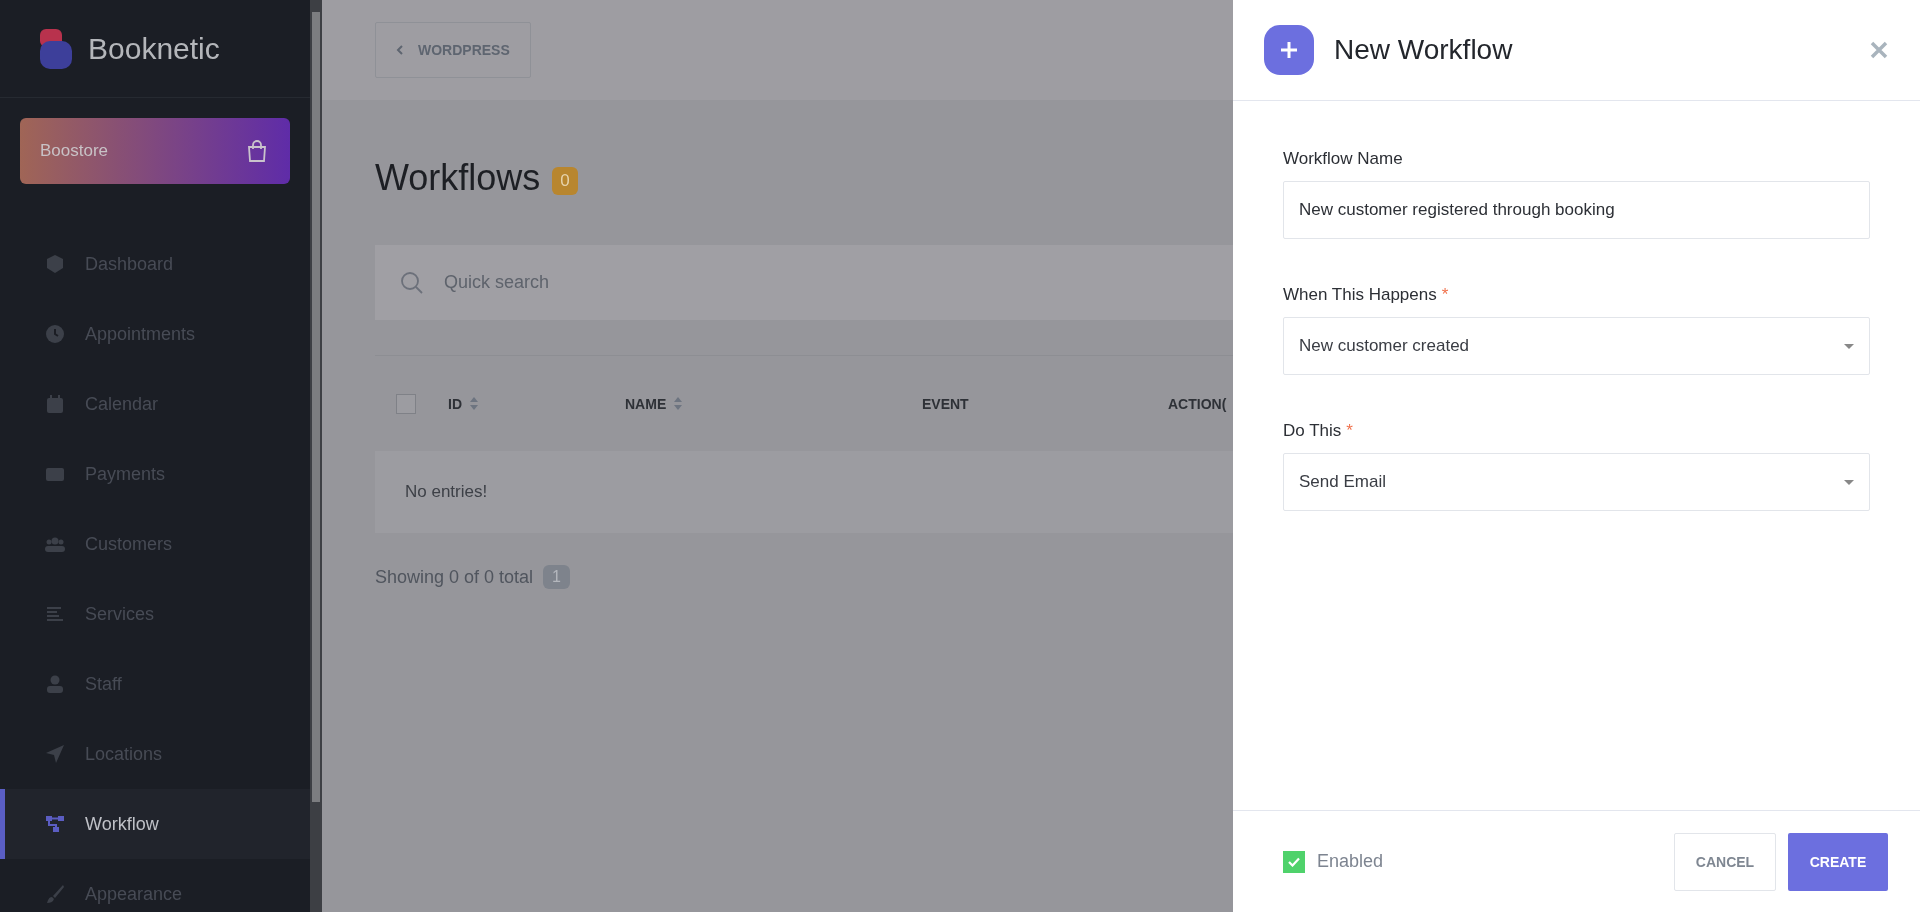  What do you see at coordinates (55, 334) in the screenshot?
I see `clock-icon` at bounding box center [55, 334].